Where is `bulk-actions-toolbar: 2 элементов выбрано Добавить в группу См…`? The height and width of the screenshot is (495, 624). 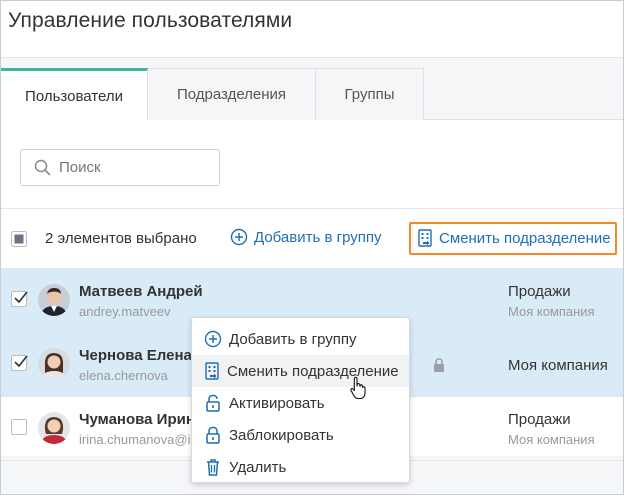
bulk-actions-toolbar: 2 элементов выбрано Добавить в группу См… is located at coordinates (312, 238).